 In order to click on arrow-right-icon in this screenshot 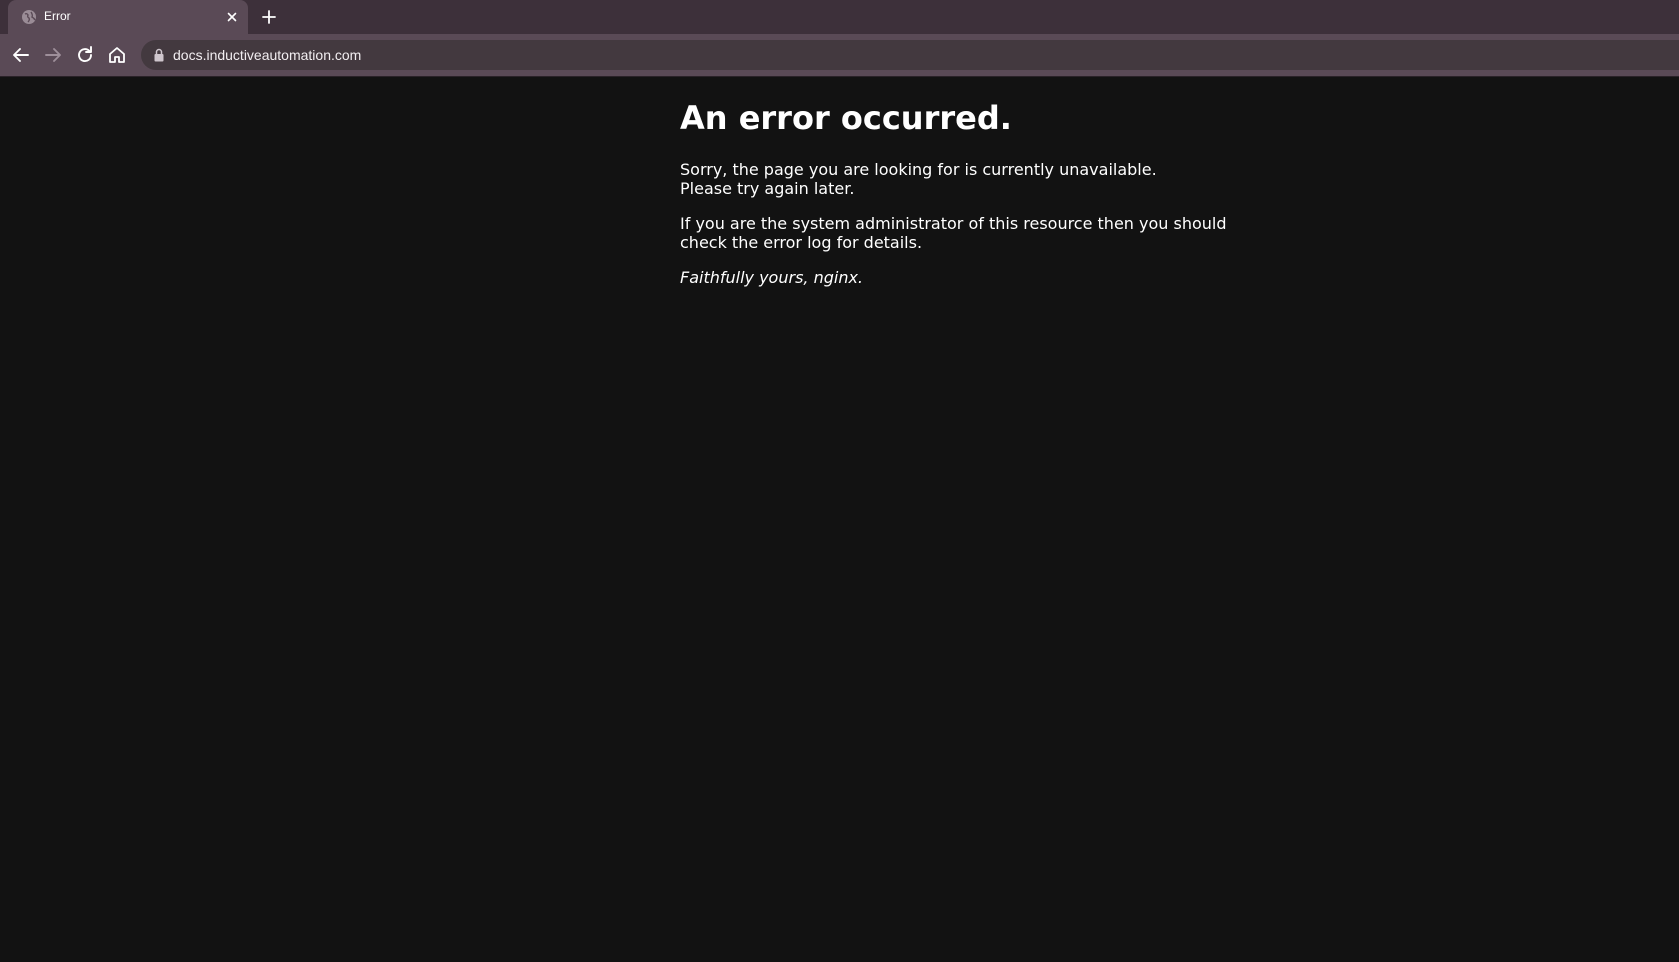, I will do `click(53, 55)`.